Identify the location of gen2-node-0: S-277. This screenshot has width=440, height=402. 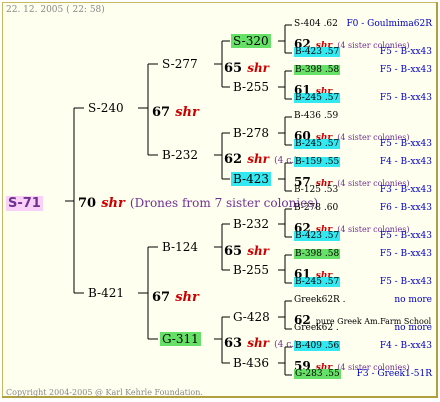
(180, 64).